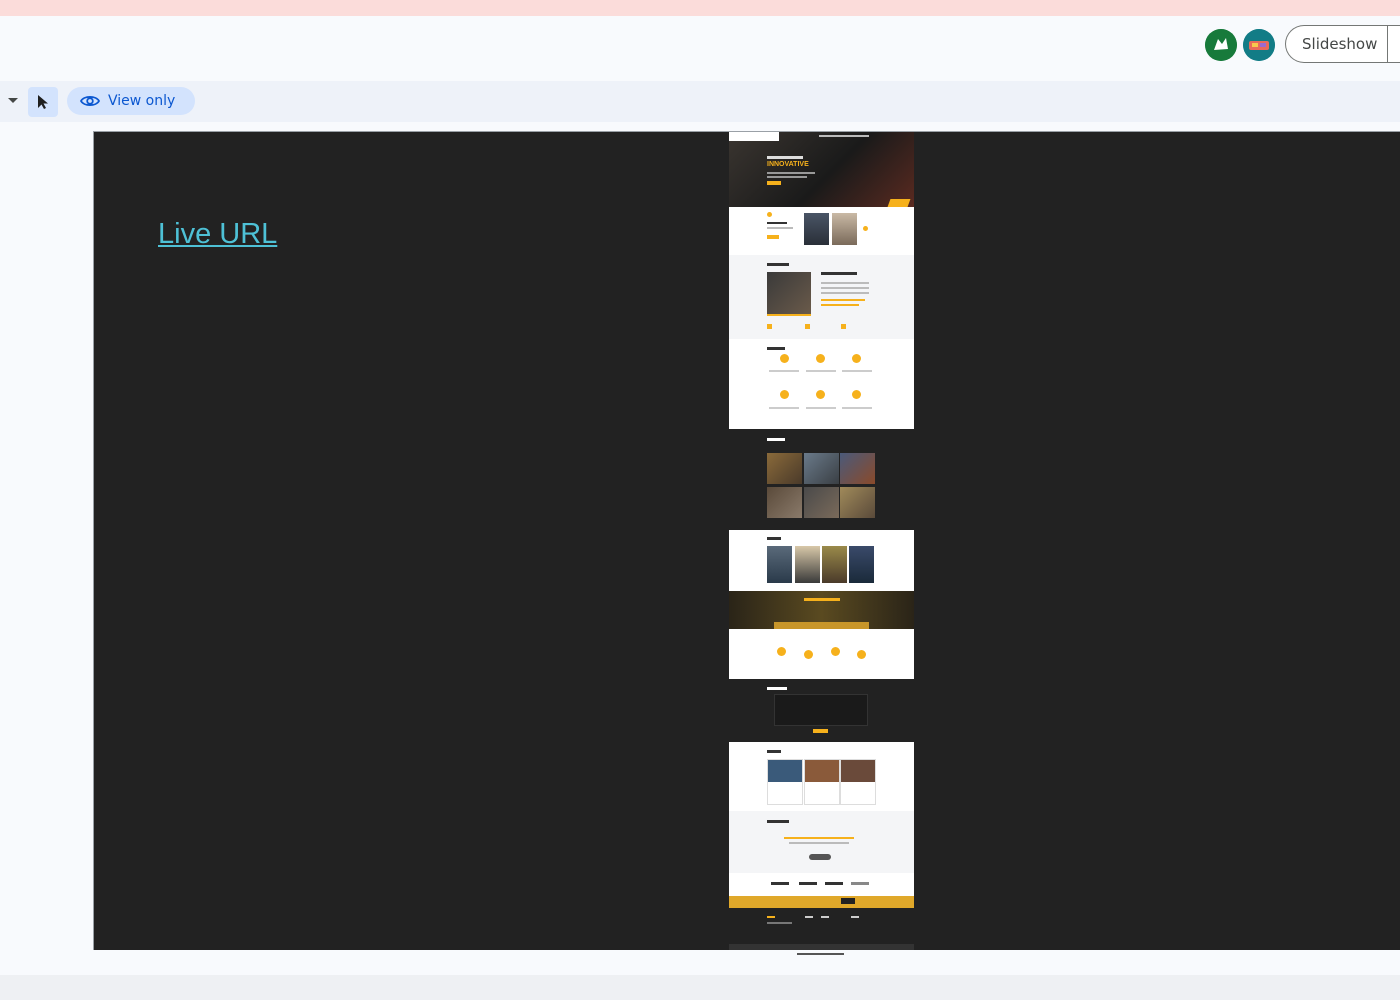  What do you see at coordinates (700, 987) in the screenshot?
I see `bottom-bar` at bounding box center [700, 987].